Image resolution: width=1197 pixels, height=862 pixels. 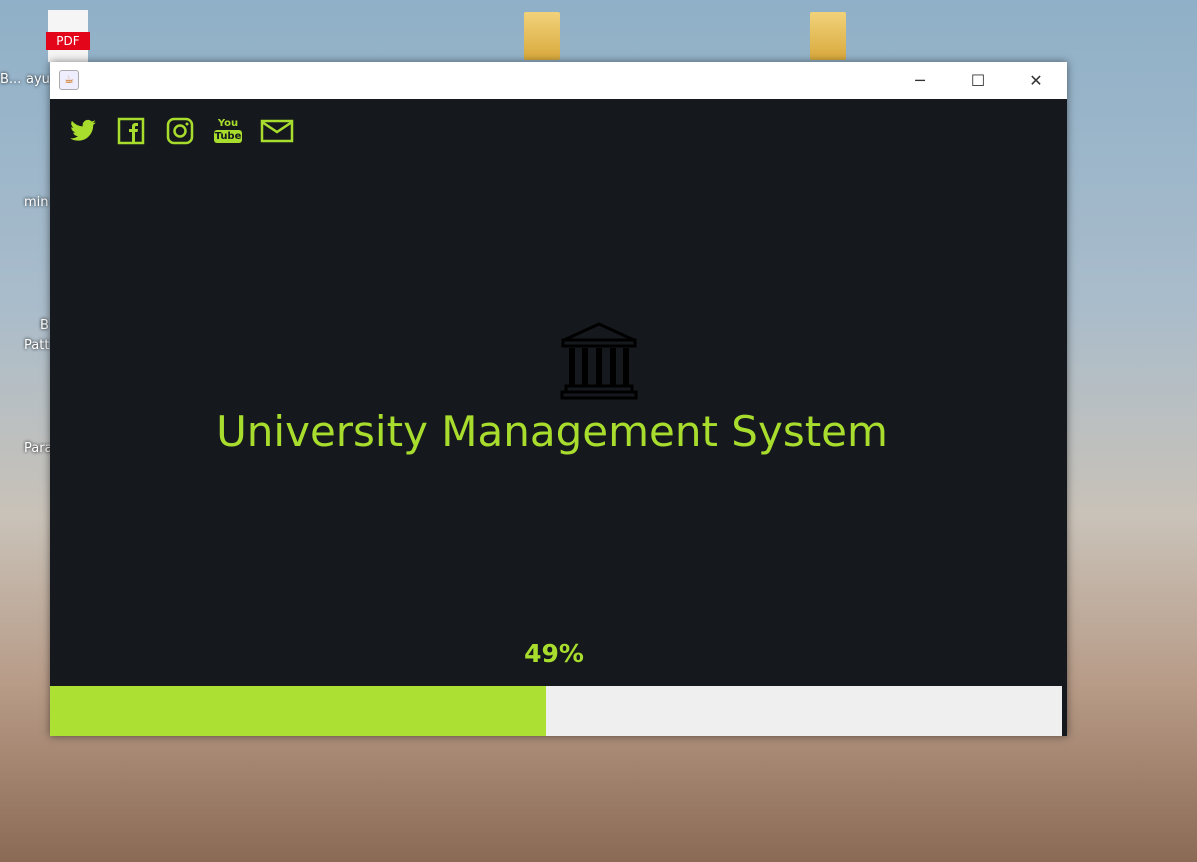 What do you see at coordinates (68, 36) in the screenshot?
I see `desktop-pdf-icon: PDF` at bounding box center [68, 36].